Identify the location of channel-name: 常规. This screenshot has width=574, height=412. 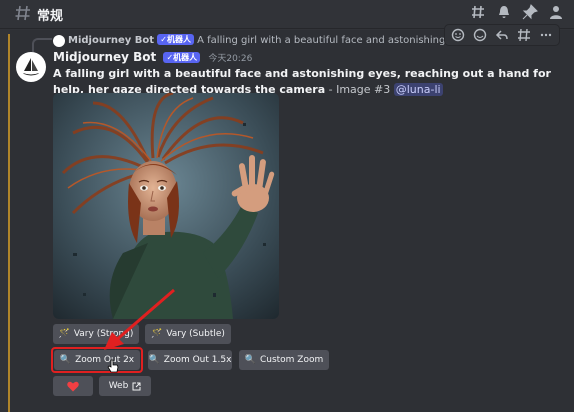
(50, 16).